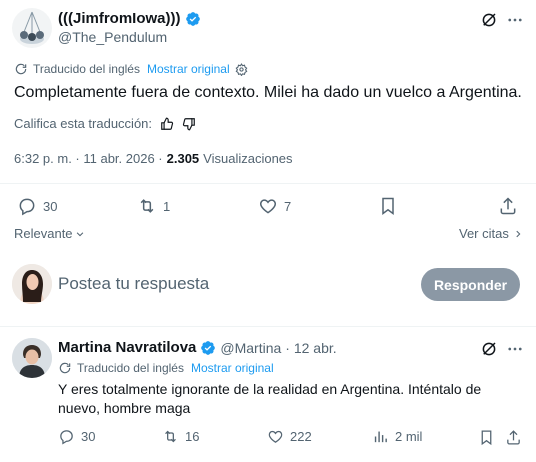 The height and width of the screenshot is (462, 536). I want to click on repost-button: 1, so click(153, 206).